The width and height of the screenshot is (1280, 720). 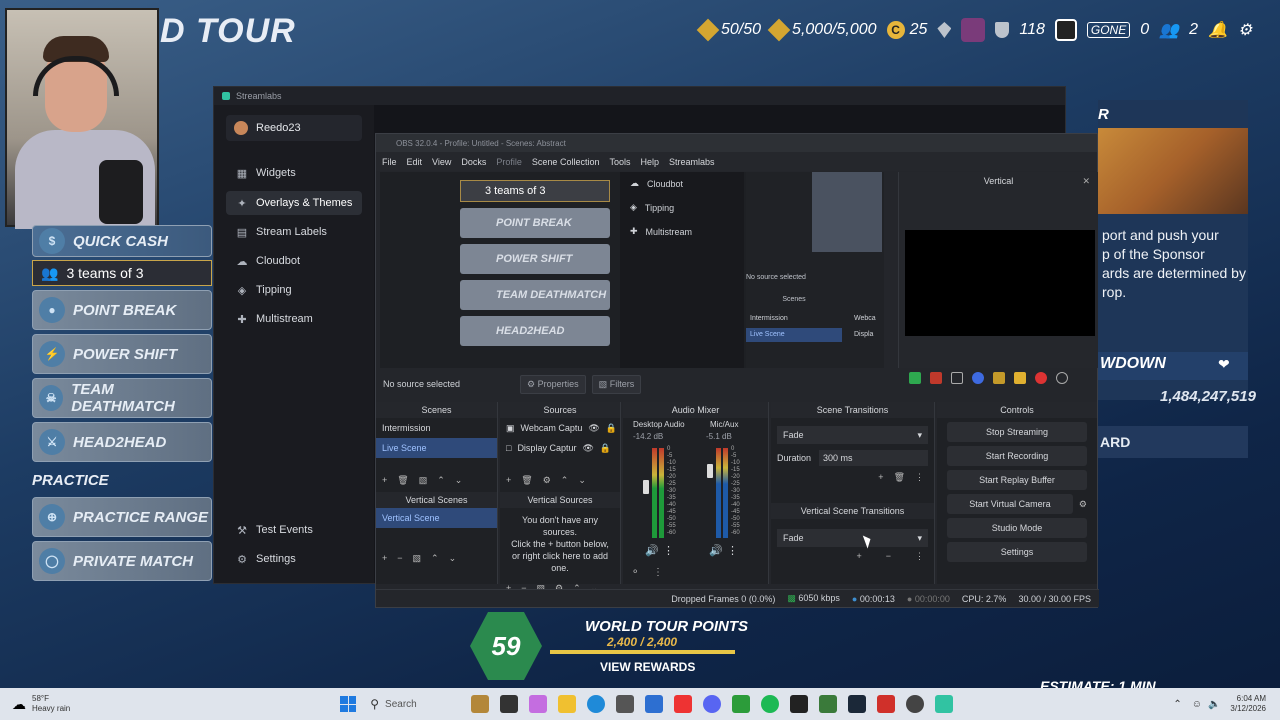 I want to click on duration-input: 300 ms, so click(x=873, y=458).